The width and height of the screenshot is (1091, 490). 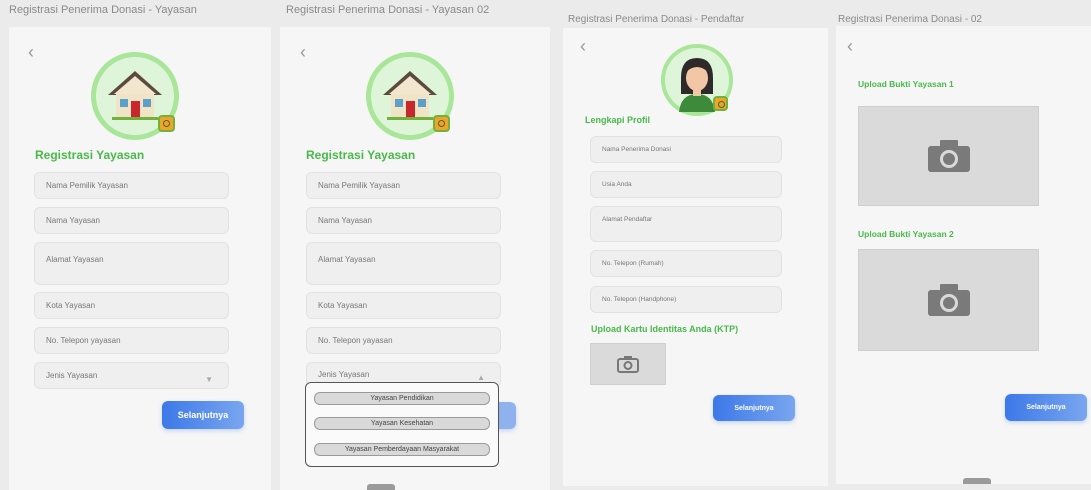 I want to click on ktp-upload-box, so click(x=628, y=364).